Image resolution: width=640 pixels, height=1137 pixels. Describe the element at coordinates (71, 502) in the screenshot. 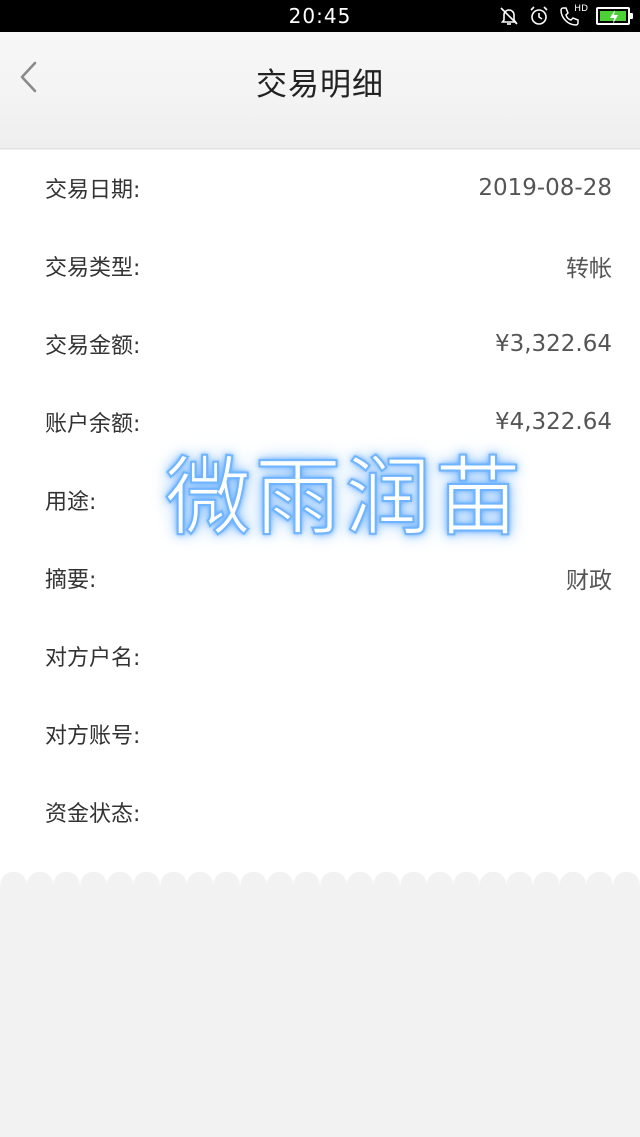

I see `detail-label: 用途:` at that location.